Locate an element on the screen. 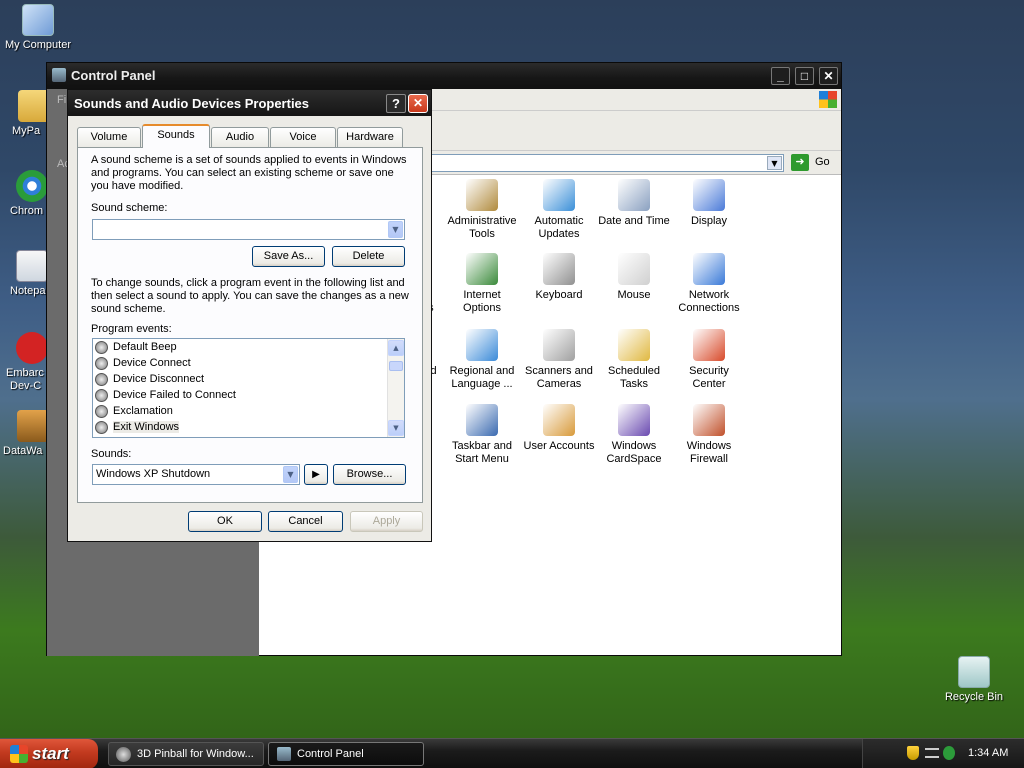  play-icon: ▶ is located at coordinates (316, 474).